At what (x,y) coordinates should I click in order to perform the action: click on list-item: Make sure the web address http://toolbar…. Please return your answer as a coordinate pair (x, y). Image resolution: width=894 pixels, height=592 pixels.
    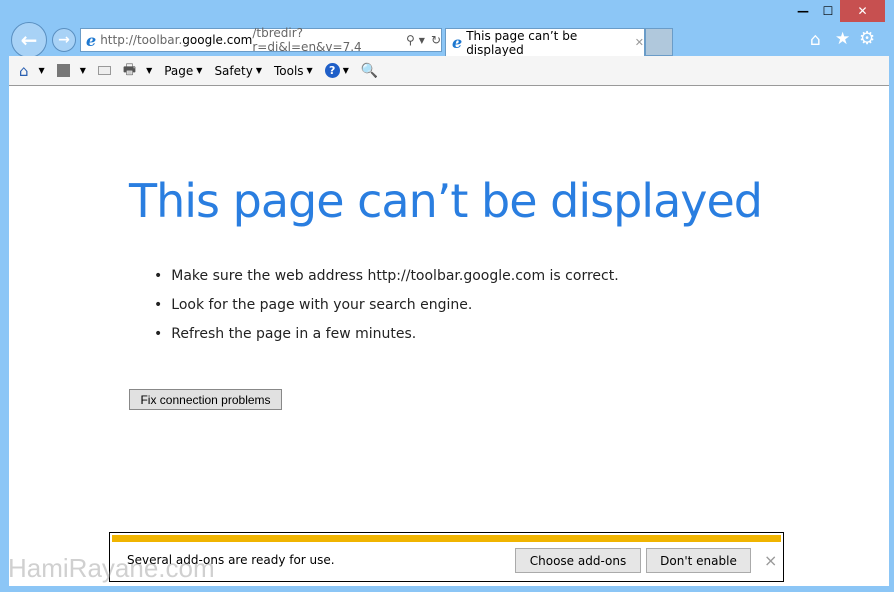
    Looking at the image, I should click on (386, 282).